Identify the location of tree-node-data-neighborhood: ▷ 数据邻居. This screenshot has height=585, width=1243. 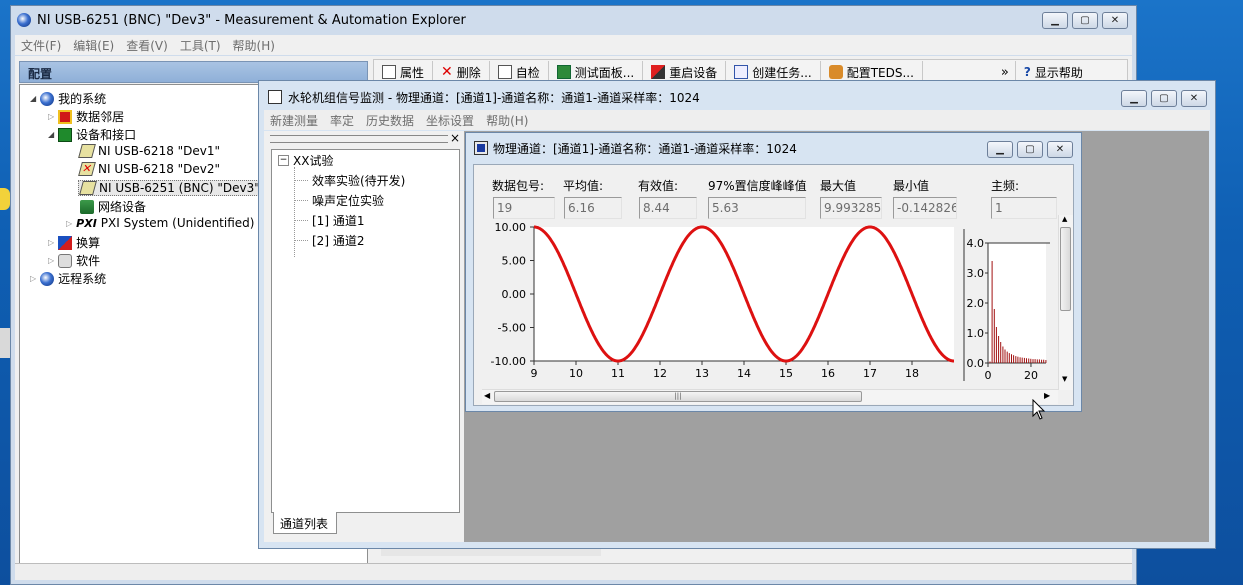
(86, 116).